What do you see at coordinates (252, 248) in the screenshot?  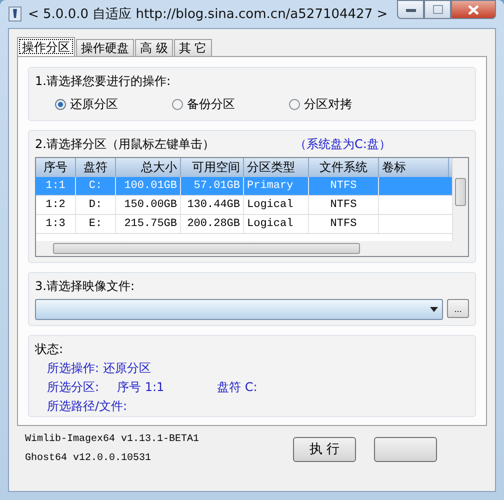 I see `horizontal-scrollbar` at bounding box center [252, 248].